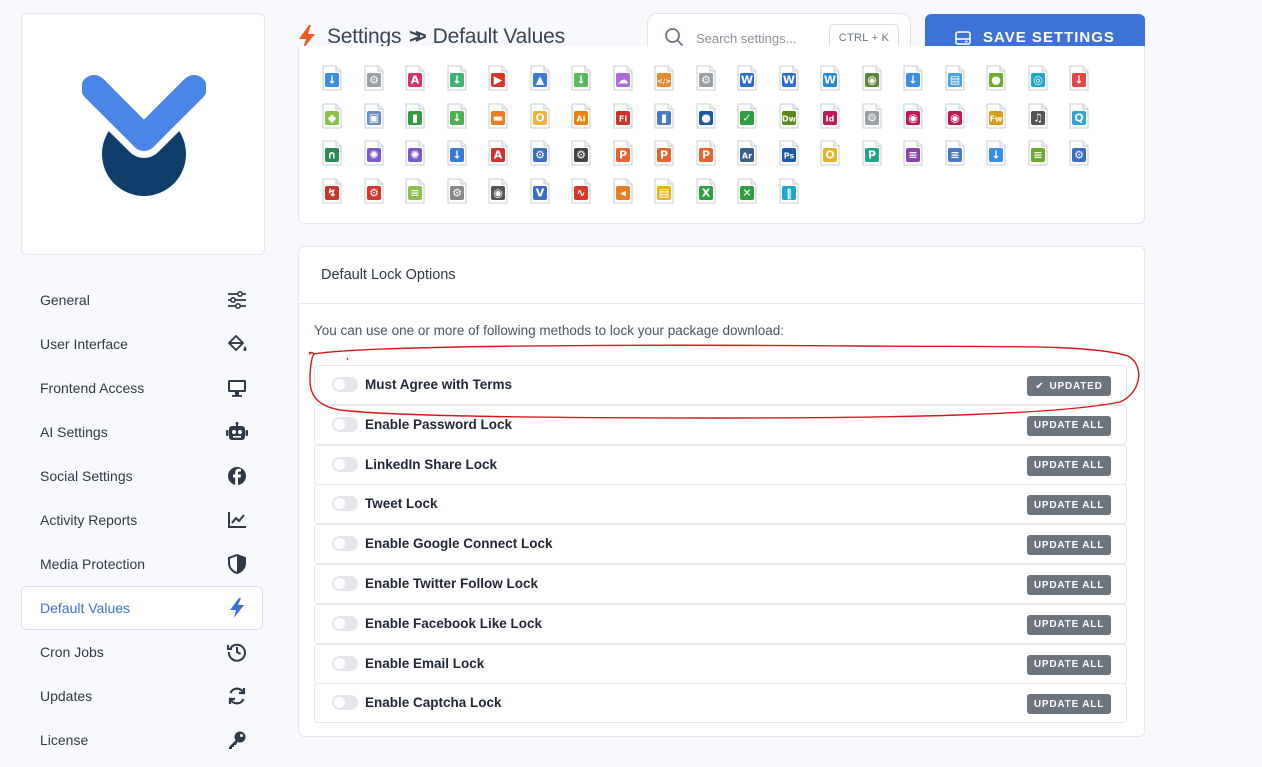  Describe the element at coordinates (747, 78) in the screenshot. I see `word-file-icon: W` at that location.